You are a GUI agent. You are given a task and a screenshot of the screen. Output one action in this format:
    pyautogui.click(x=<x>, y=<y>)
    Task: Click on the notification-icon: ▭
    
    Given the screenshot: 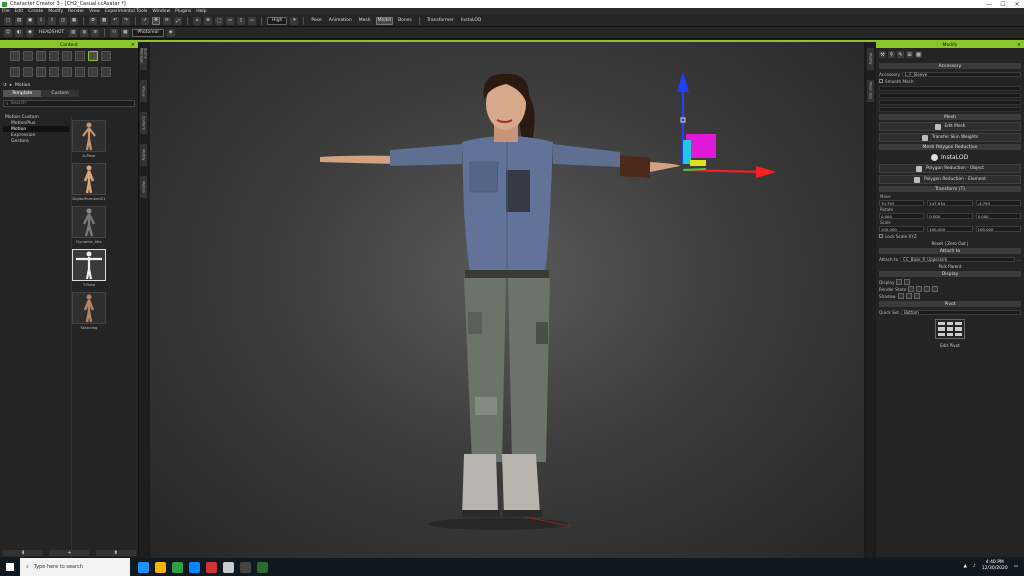 What is the action you would take?
    pyautogui.click(x=1016, y=566)
    